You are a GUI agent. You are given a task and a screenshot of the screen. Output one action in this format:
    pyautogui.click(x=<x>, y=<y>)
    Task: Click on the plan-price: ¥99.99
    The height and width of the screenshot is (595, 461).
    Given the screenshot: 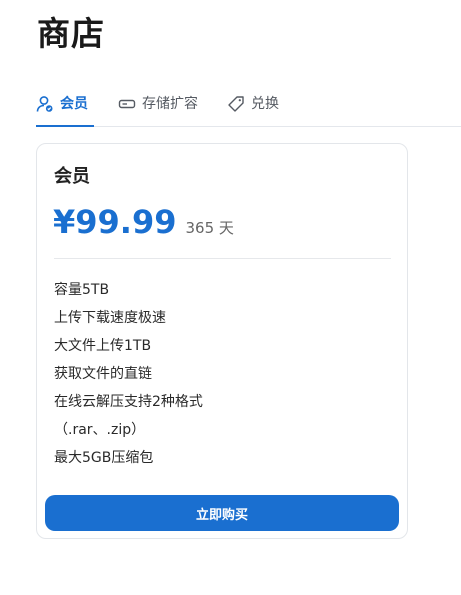 What is the action you would take?
    pyautogui.click(x=115, y=222)
    